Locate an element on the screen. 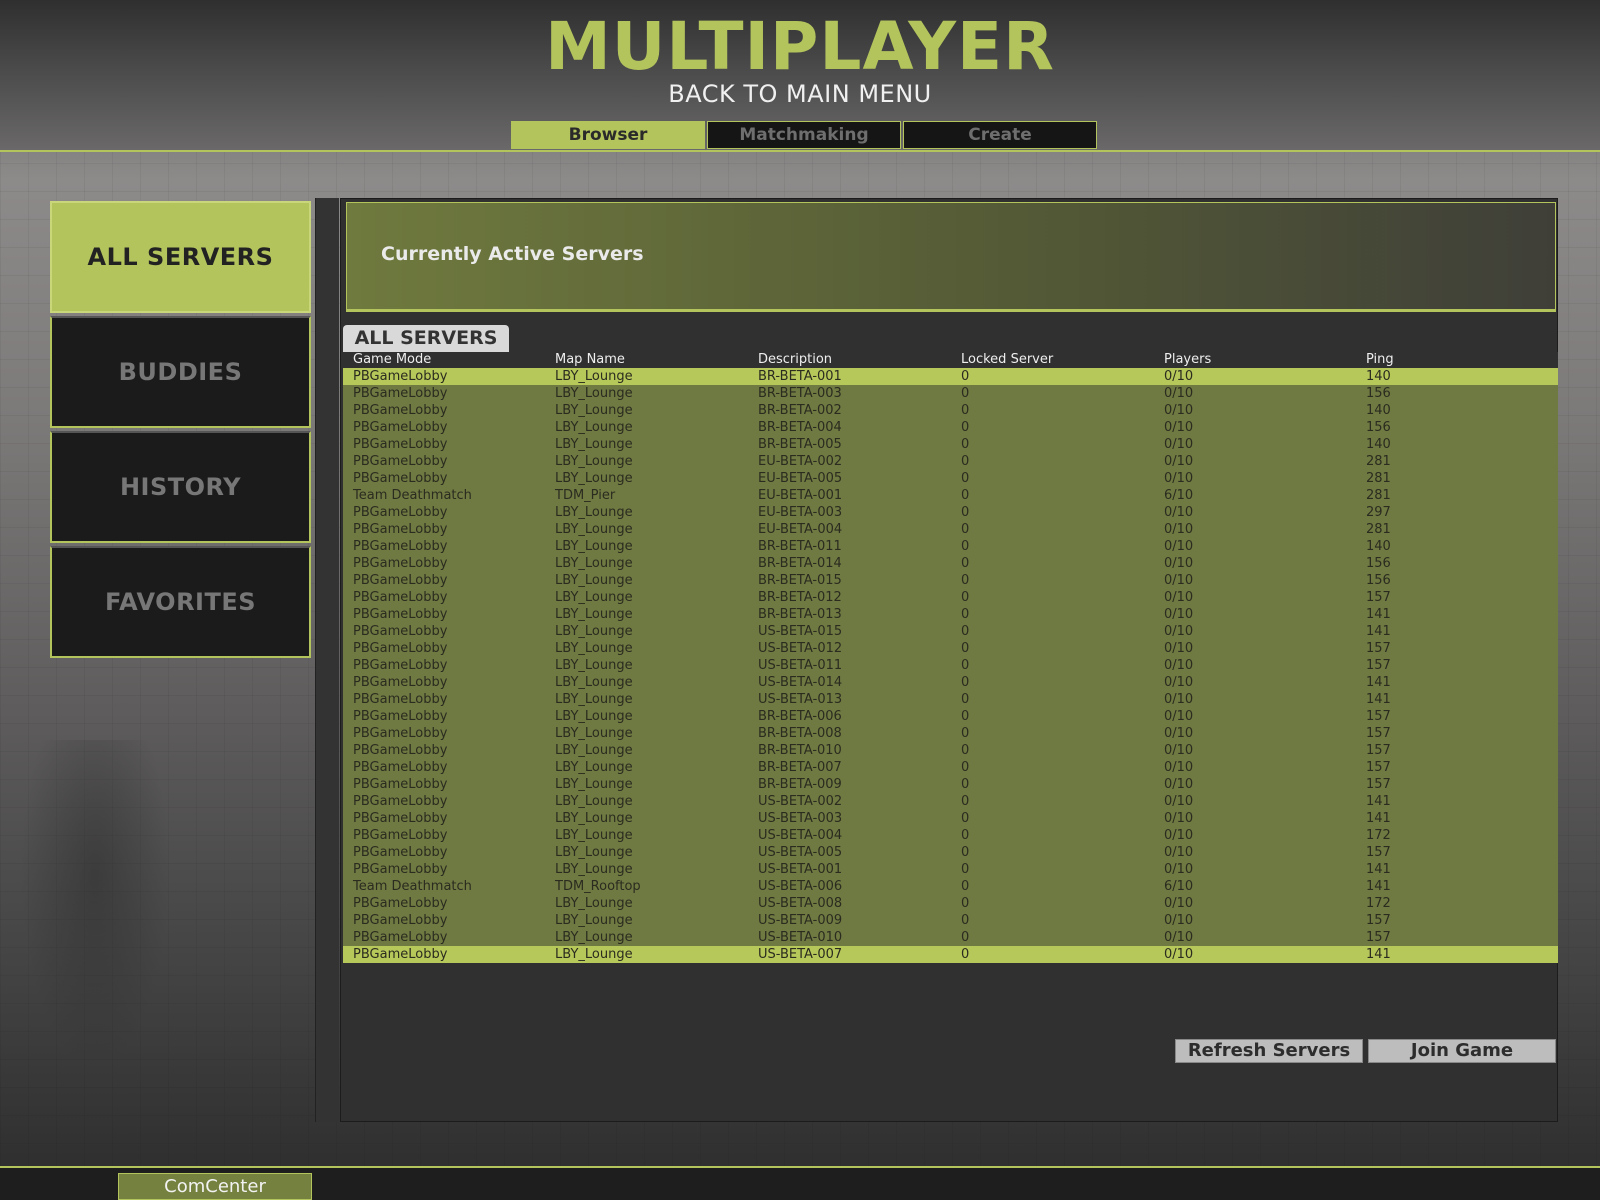 Image resolution: width=1600 pixels, height=1200 pixels. join-game-button: Join Game is located at coordinates (1462, 1051).